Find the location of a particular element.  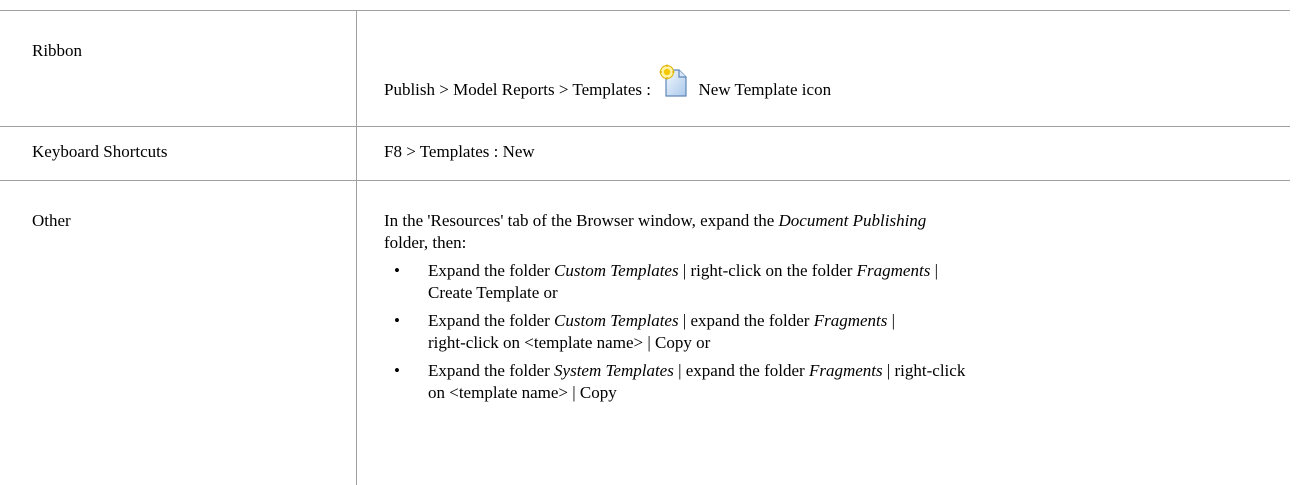

new-template-icon is located at coordinates (674, 81).